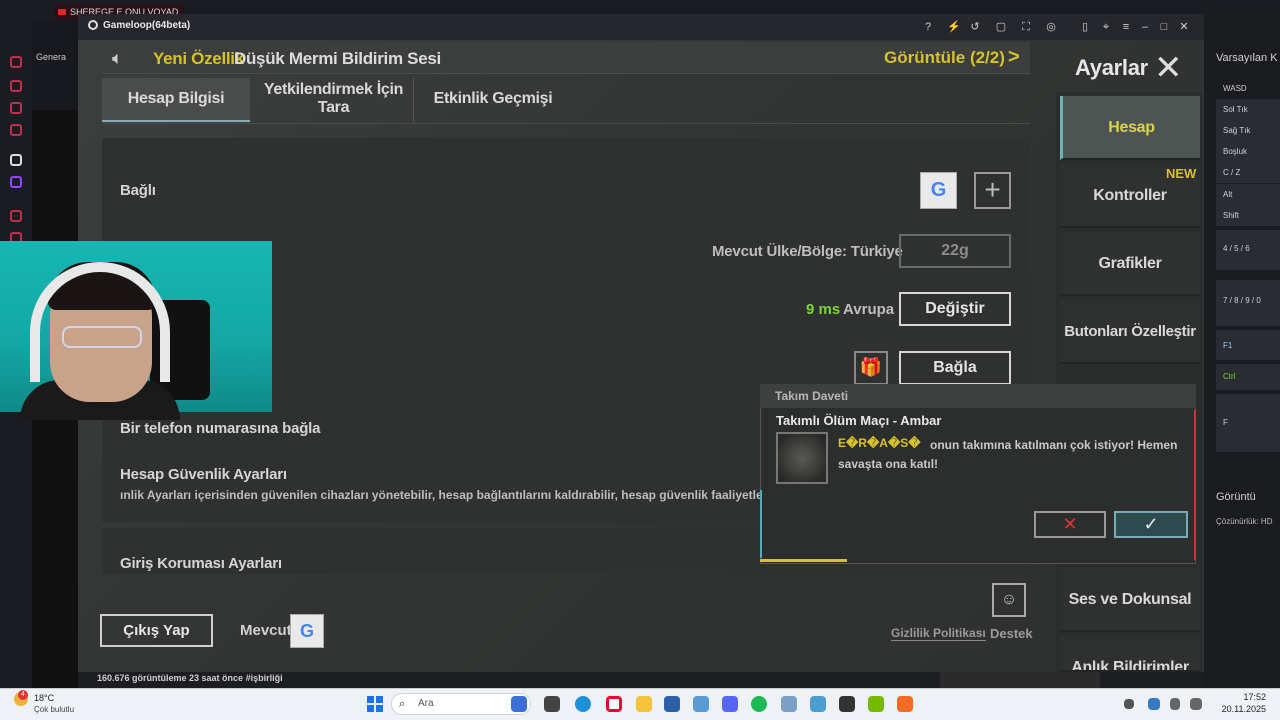  I want to click on minimize-icon: –, so click(1145, 27).